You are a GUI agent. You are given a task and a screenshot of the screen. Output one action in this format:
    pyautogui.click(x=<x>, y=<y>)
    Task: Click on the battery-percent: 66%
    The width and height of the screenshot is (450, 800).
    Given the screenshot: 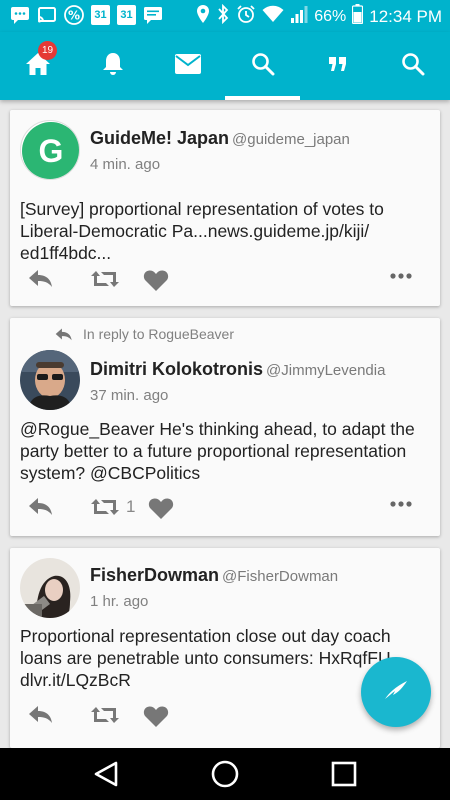 What is the action you would take?
    pyautogui.click(x=330, y=16)
    